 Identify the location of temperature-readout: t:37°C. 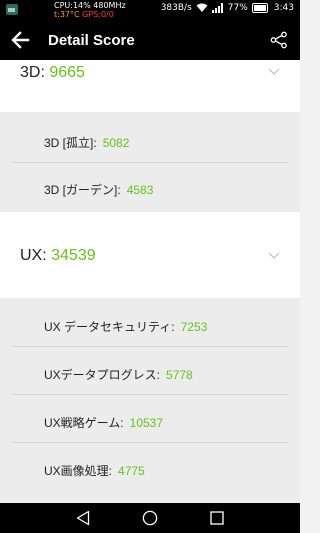
(67, 14).